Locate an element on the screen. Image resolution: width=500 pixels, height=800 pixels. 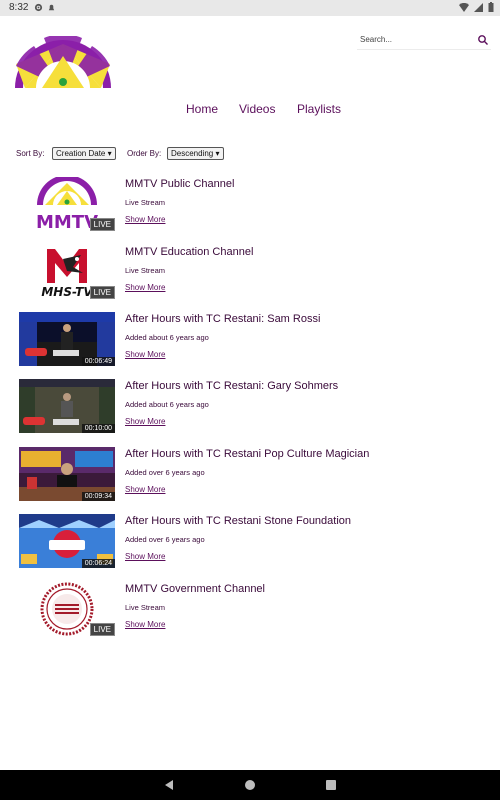
duration-badge: 00:06:49 is located at coordinates (98, 361).